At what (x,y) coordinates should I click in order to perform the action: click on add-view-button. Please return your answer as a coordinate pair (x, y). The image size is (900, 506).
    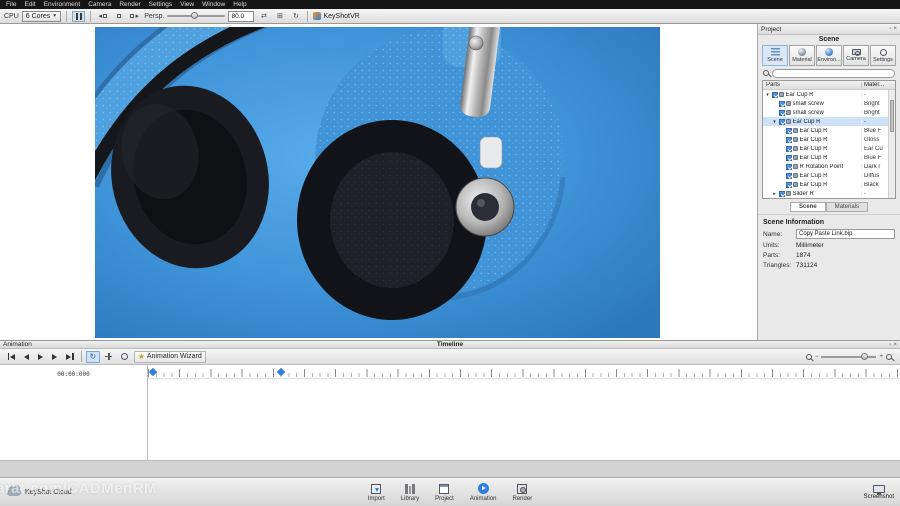
    Looking at the image, I should click on (118, 16).